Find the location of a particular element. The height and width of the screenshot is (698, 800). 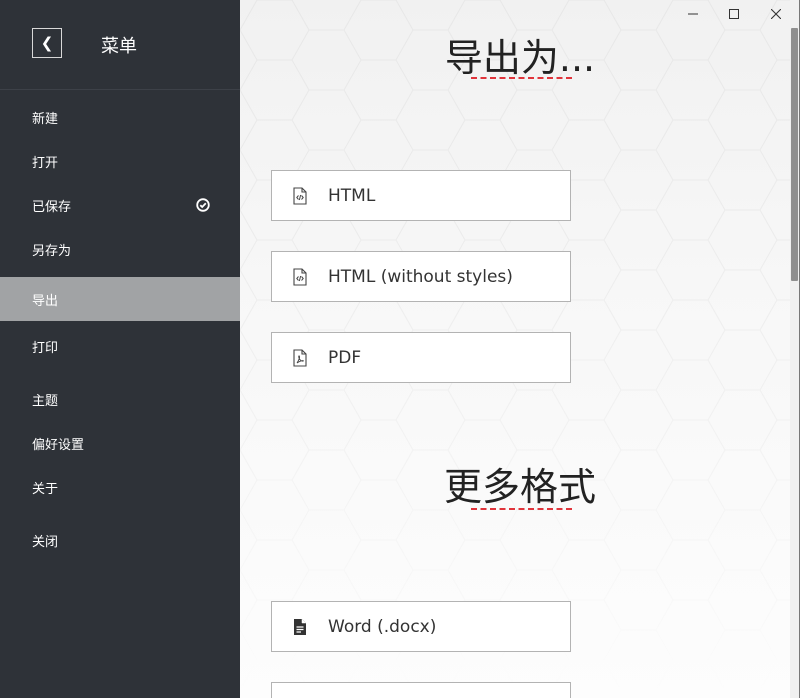

export-word-button: Word (.docx) is located at coordinates (421, 626).